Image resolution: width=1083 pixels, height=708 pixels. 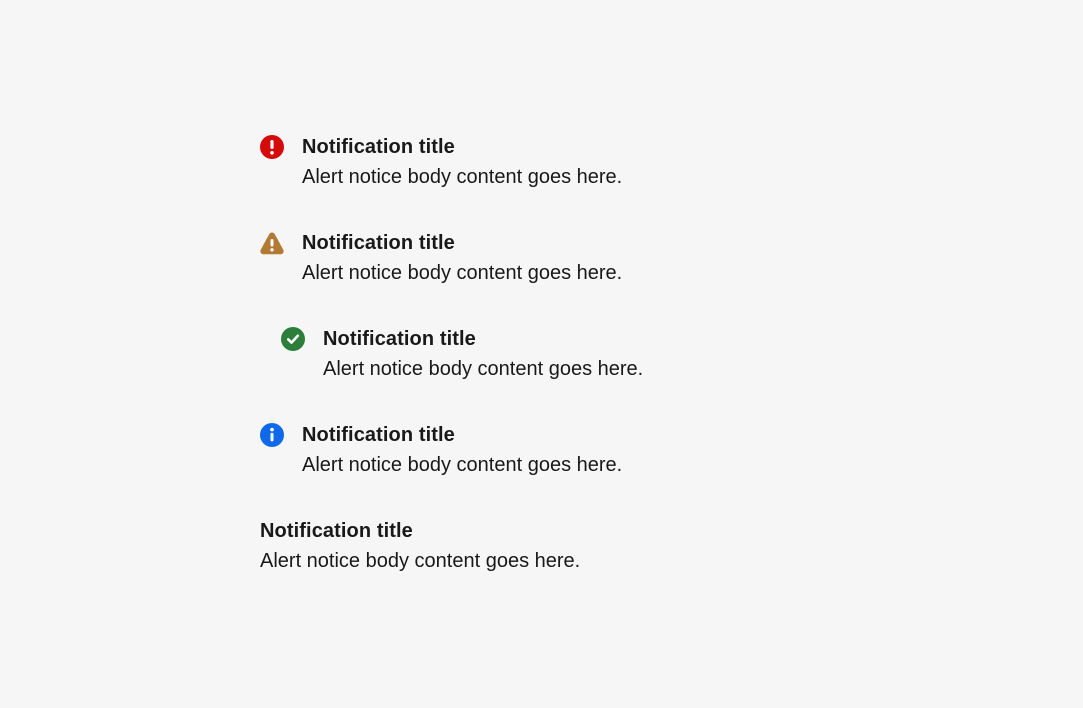 What do you see at coordinates (272, 435) in the screenshot?
I see `information-icon` at bounding box center [272, 435].